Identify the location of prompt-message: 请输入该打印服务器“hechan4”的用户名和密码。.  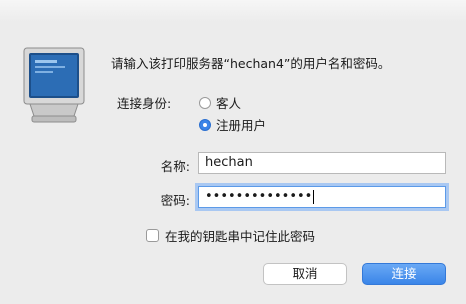
(251, 63).